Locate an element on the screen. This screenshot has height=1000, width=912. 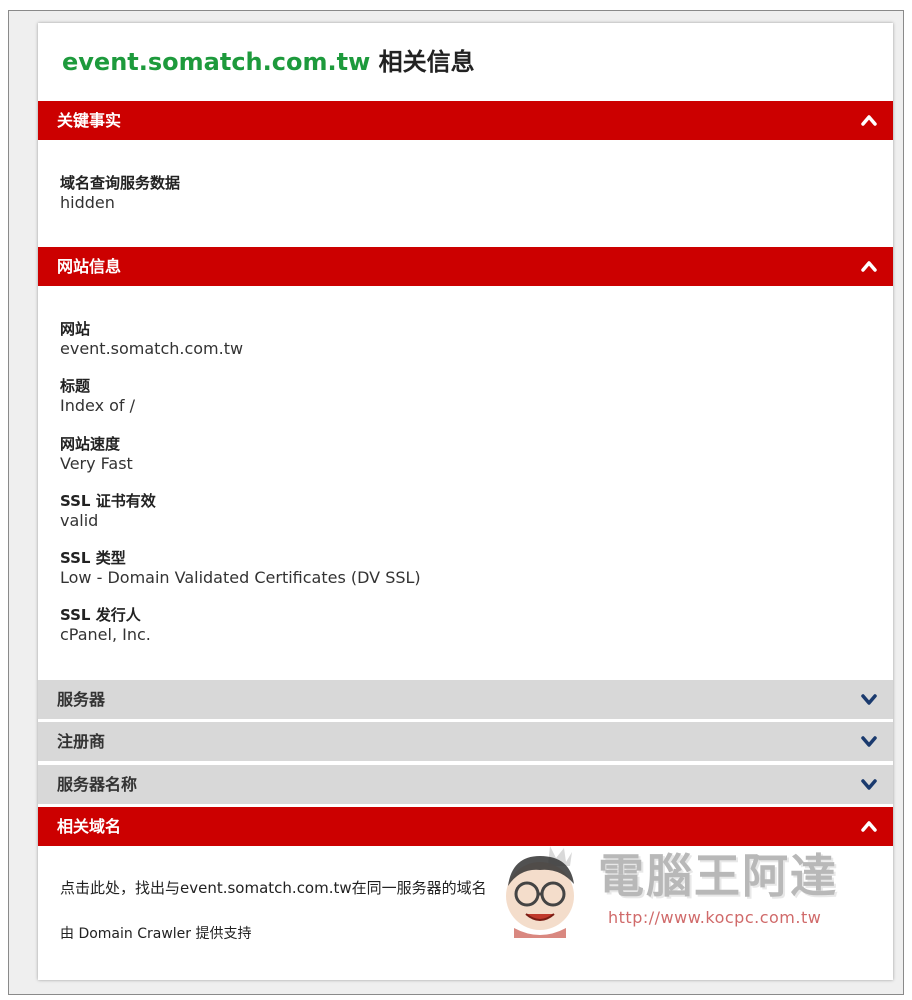
field-label: SSL 证书有效 is located at coordinates (108, 501).